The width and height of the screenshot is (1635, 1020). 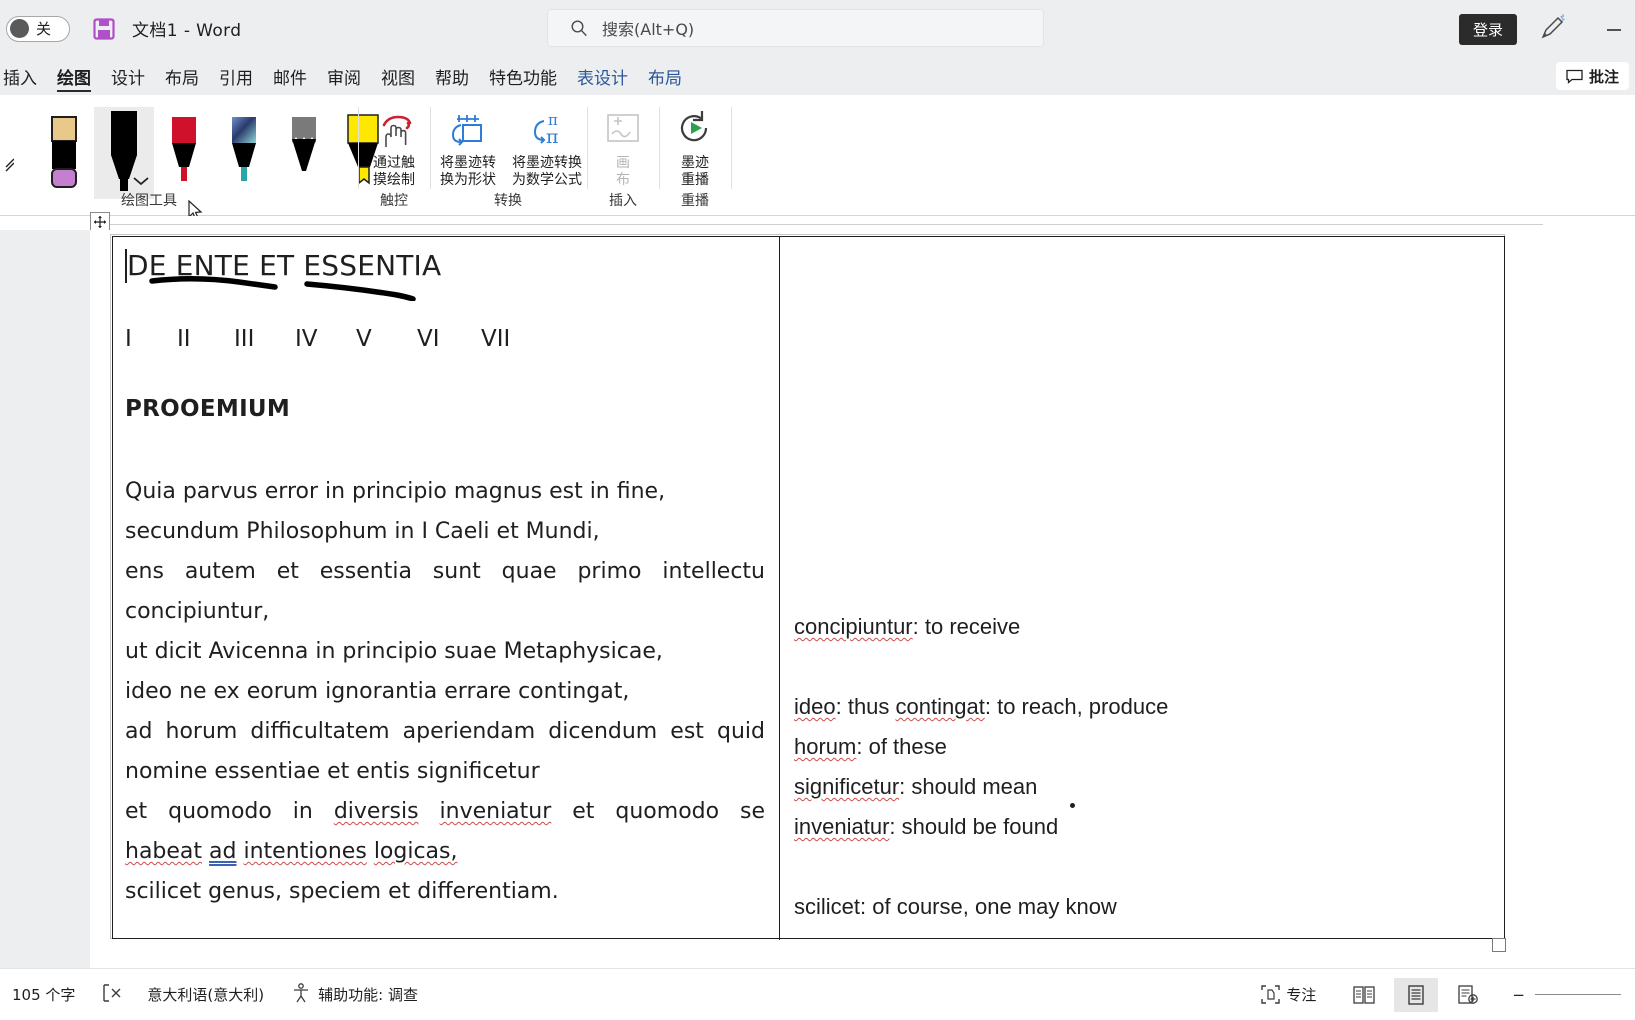 I want to click on pen-black-tool, so click(x=124, y=153).